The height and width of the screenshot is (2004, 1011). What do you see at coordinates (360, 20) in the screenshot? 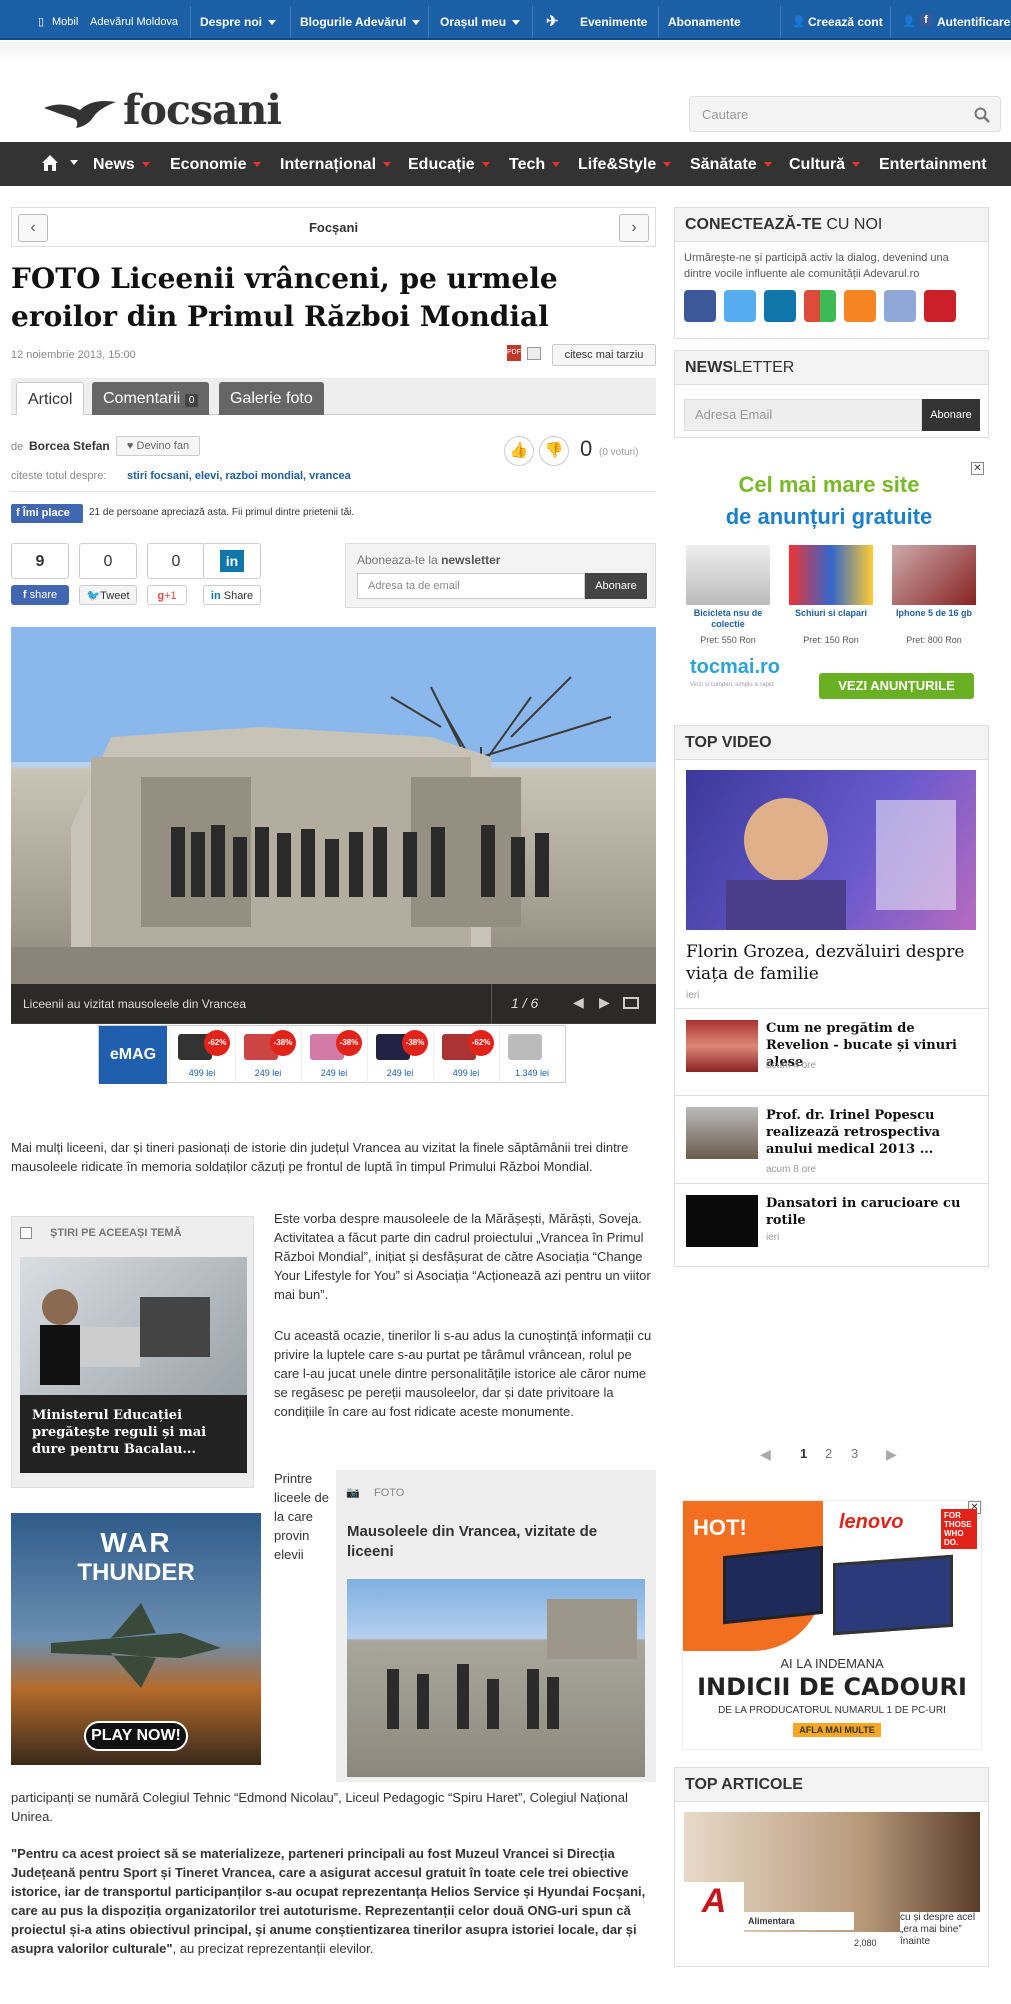
I see `top-menu-bloguri: Blogurile Adevărul` at bounding box center [360, 20].